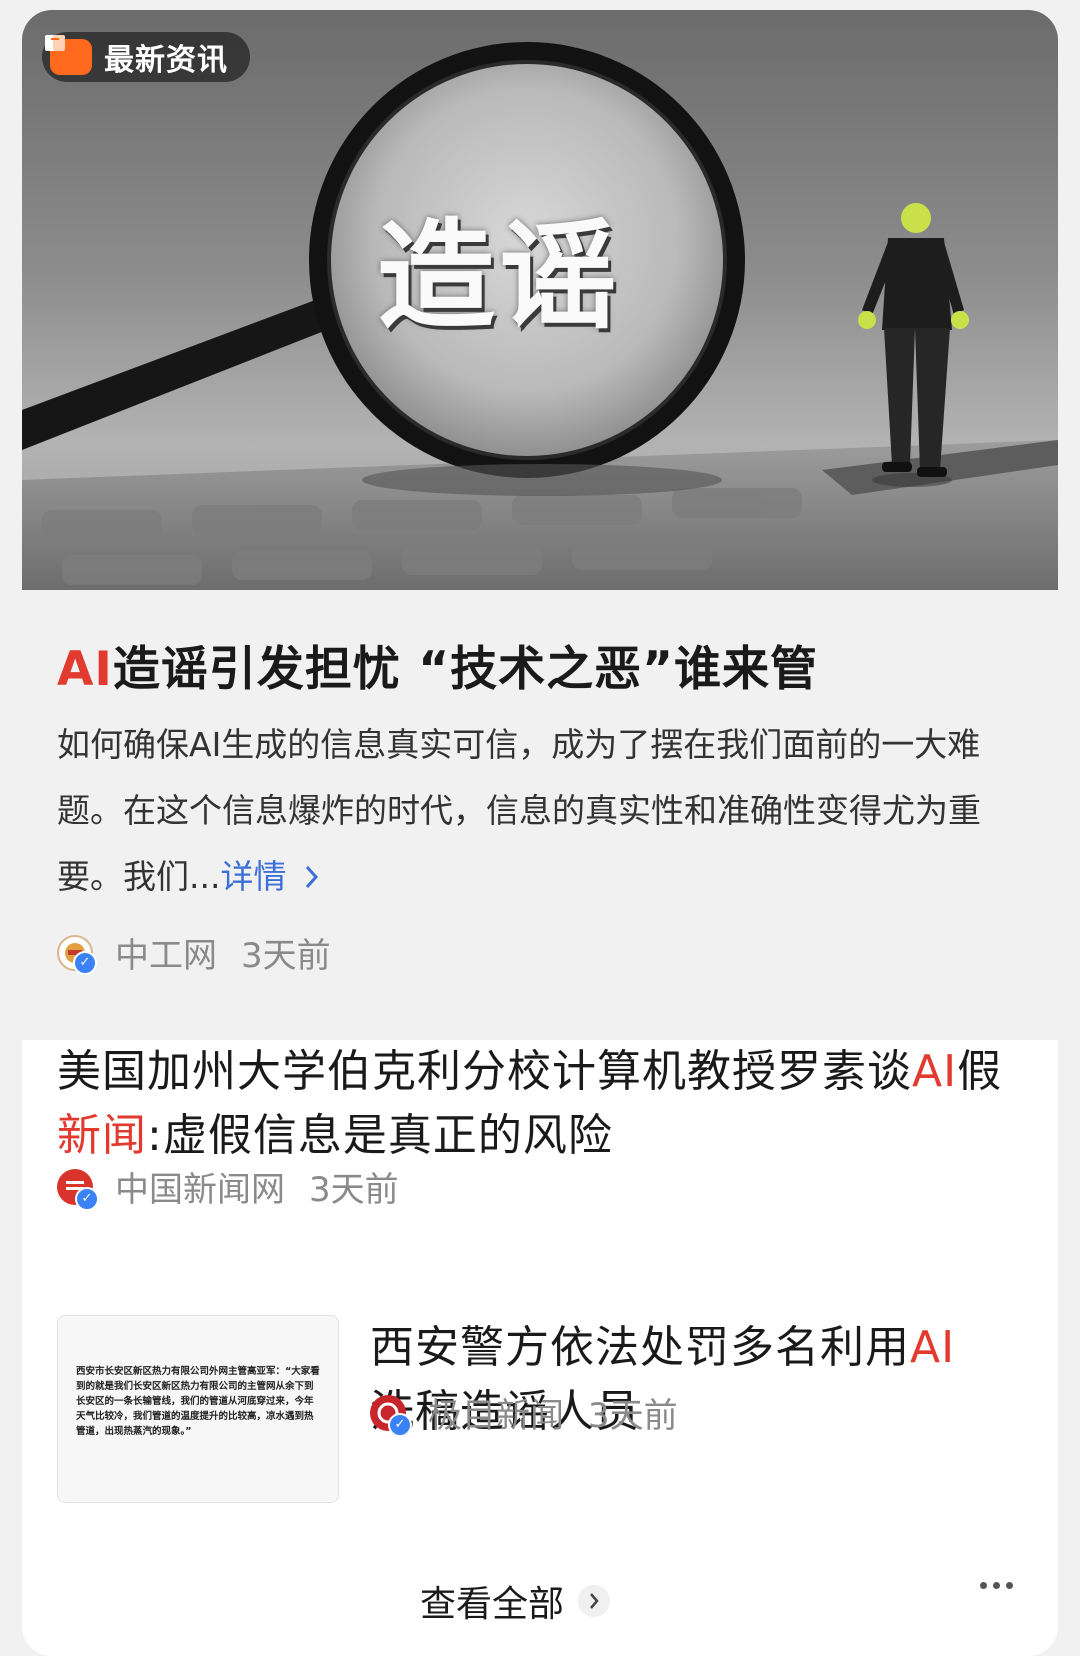  Describe the element at coordinates (640, 1347) in the screenshot. I see `title-text: 西安警方依法处罚多名利用` at that location.